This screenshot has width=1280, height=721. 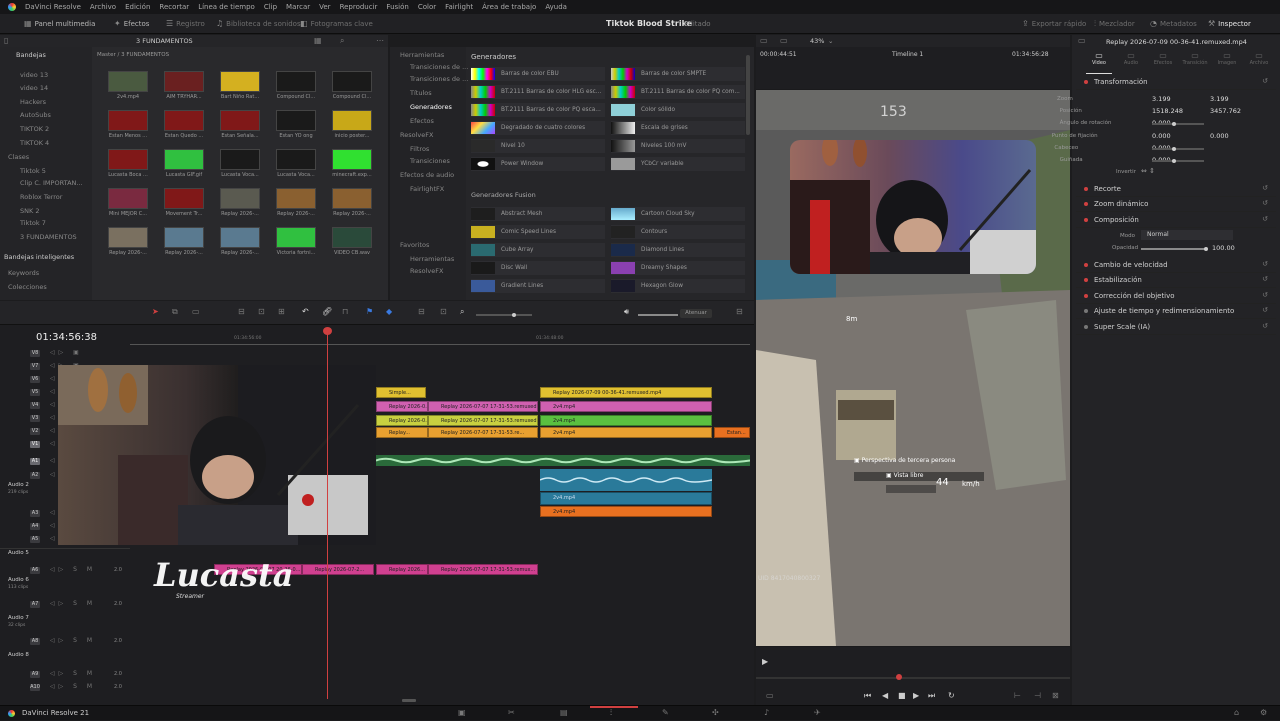 What do you see at coordinates (35, 475) in the screenshot?
I see `track-label: A2` at bounding box center [35, 475].